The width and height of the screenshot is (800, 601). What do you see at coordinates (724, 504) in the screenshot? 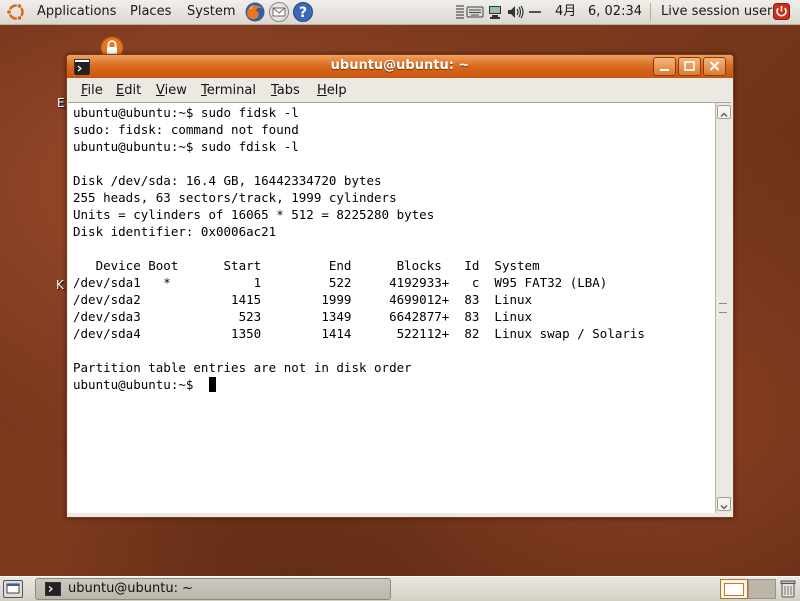
I see `scroll-down-button` at bounding box center [724, 504].